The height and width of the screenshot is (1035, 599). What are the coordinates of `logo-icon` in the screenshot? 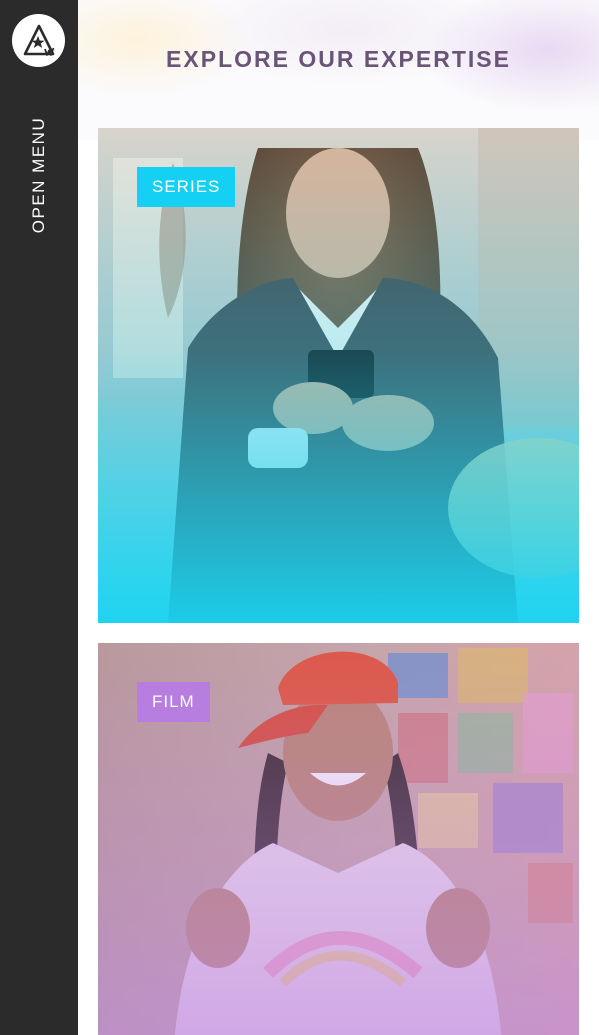 It's located at (38, 40).